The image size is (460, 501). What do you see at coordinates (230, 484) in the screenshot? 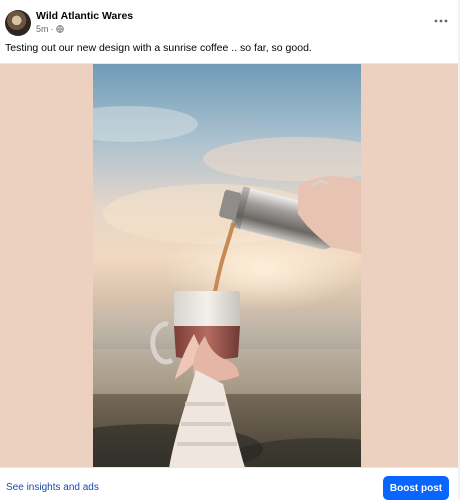
I see `post-footer: See insights and ads Boost post` at bounding box center [230, 484].